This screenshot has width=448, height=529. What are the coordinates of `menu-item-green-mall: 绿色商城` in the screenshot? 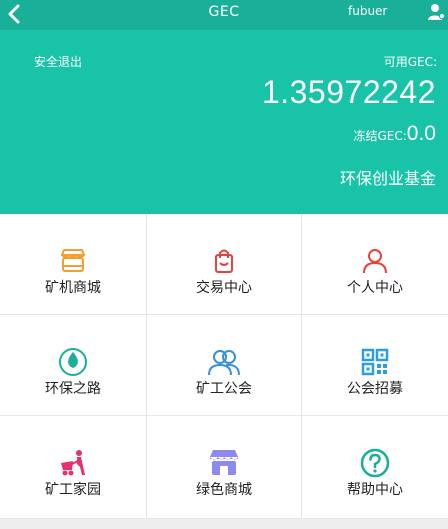 It's located at (224, 467).